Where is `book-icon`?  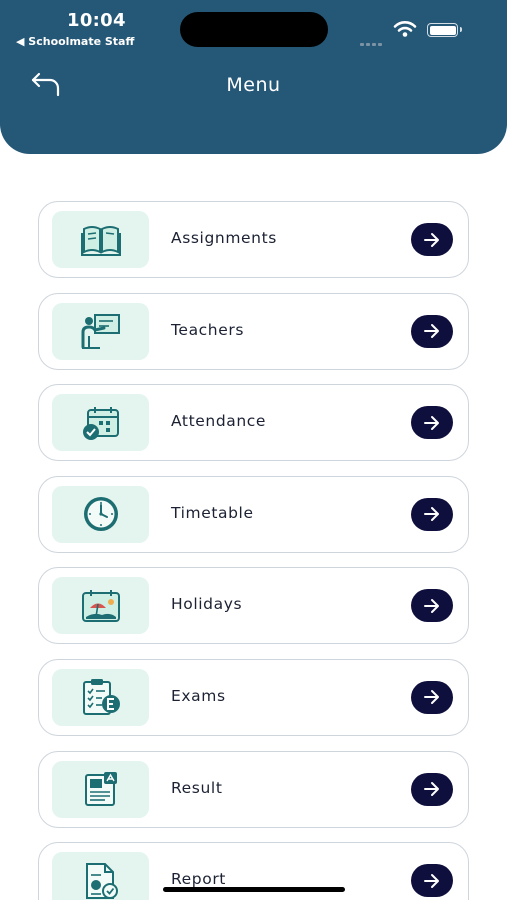 book-icon is located at coordinates (100, 240).